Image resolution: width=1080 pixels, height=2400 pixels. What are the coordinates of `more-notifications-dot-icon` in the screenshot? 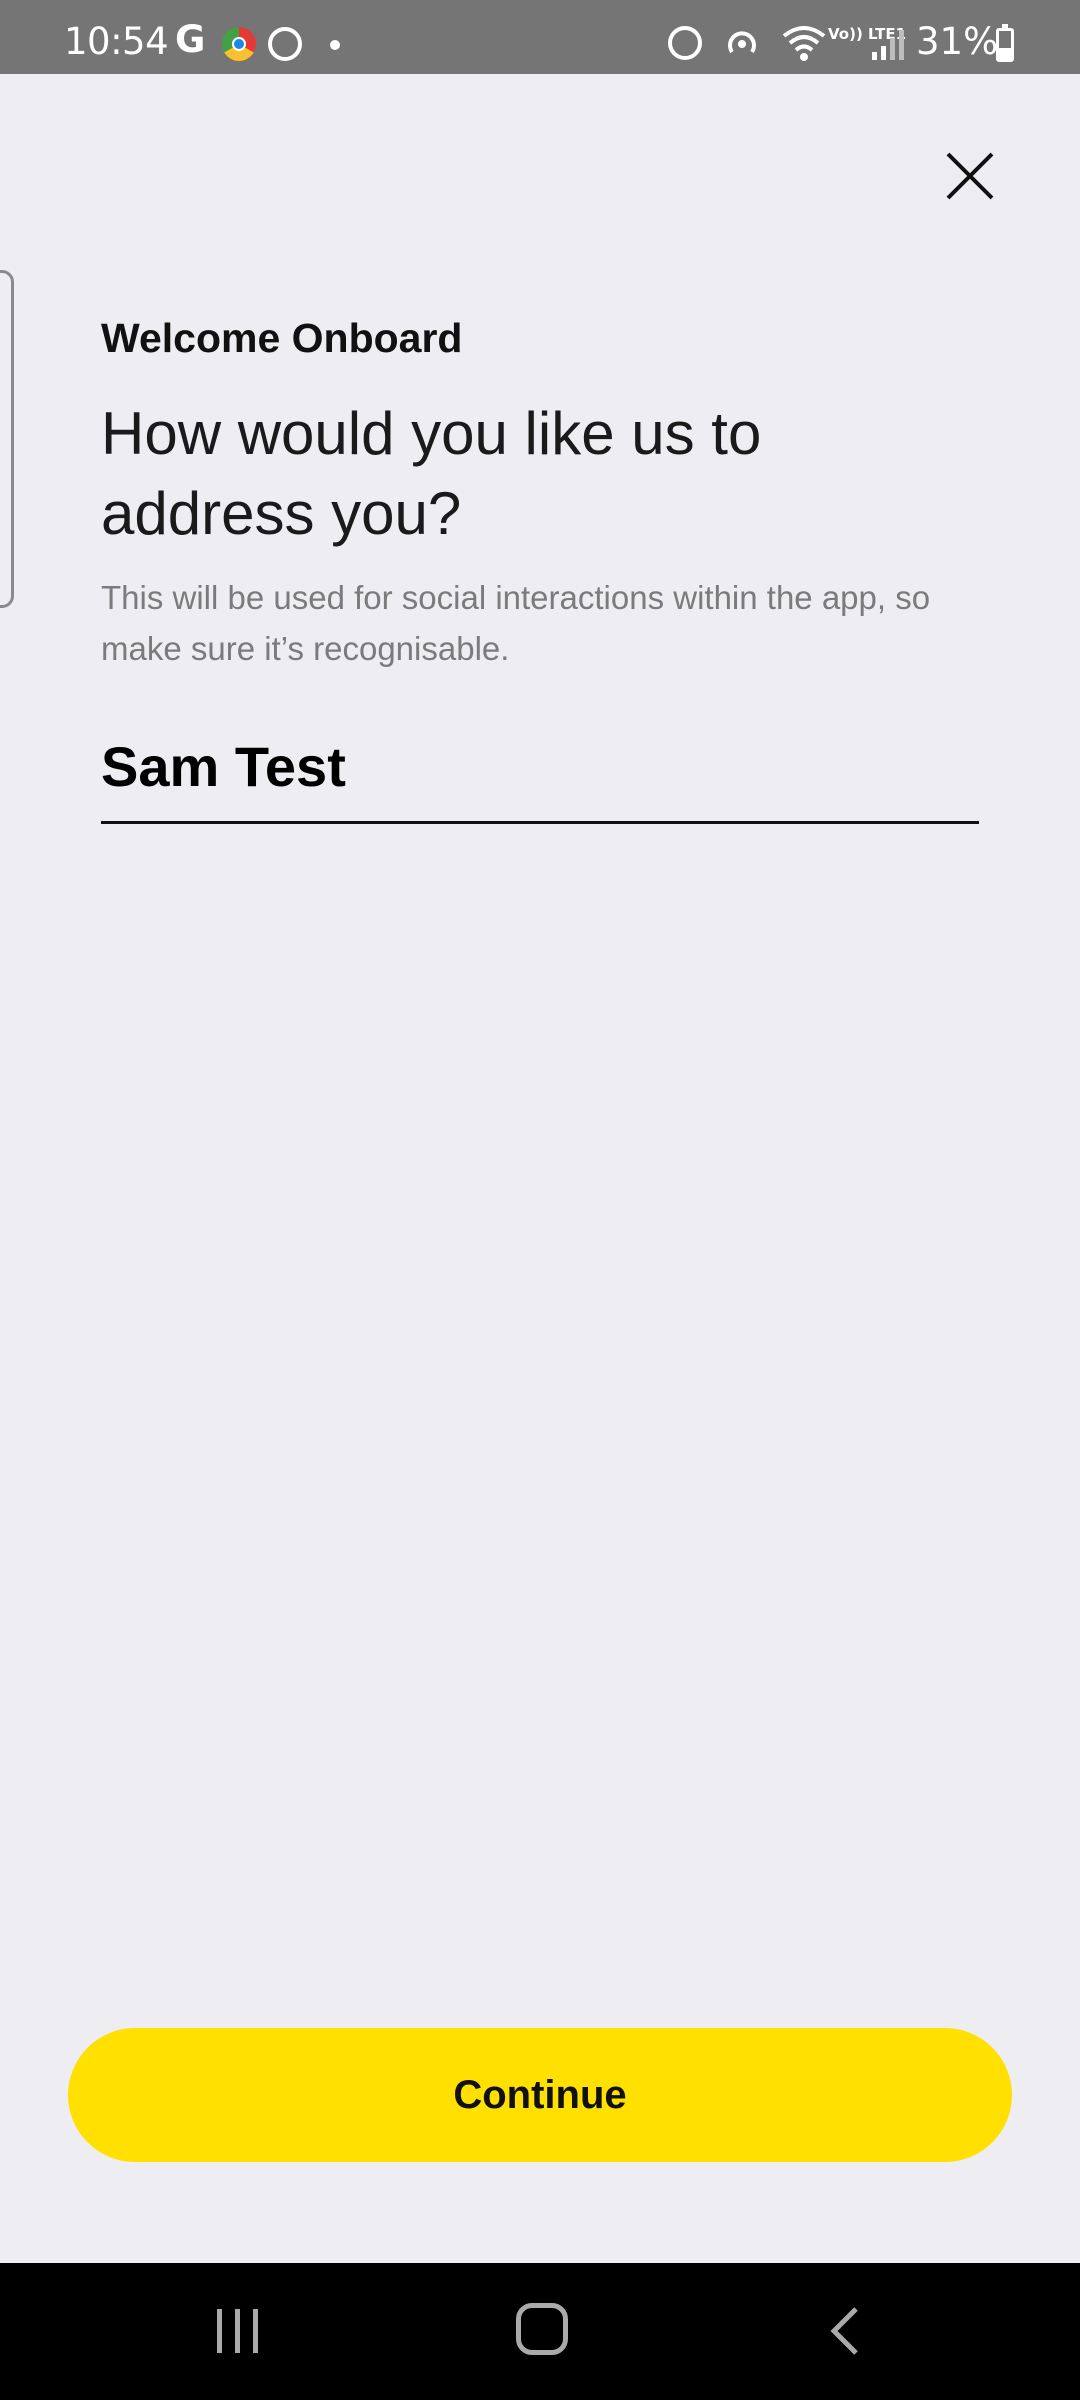 It's located at (335, 45).